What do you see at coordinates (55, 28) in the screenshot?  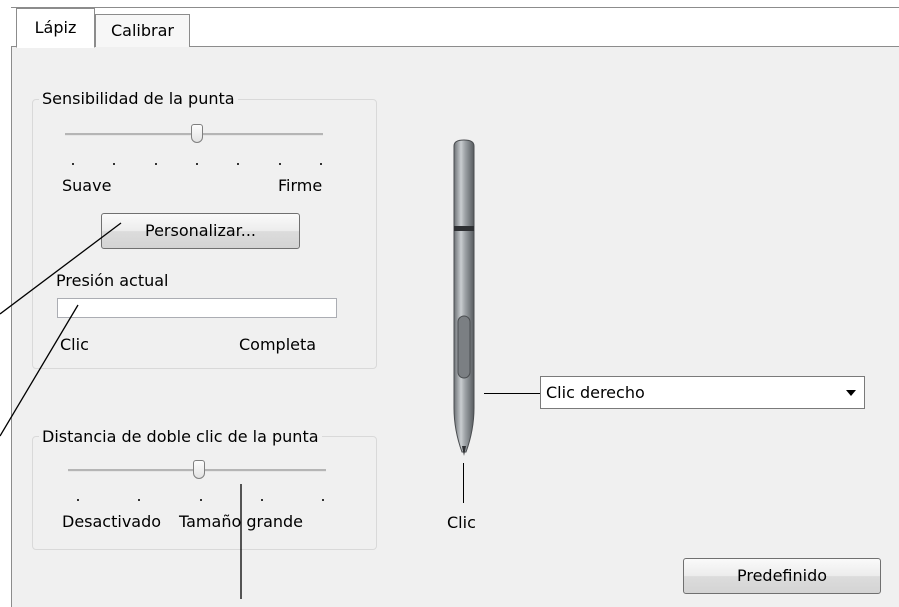 I see `tab-pen: Lápiz` at bounding box center [55, 28].